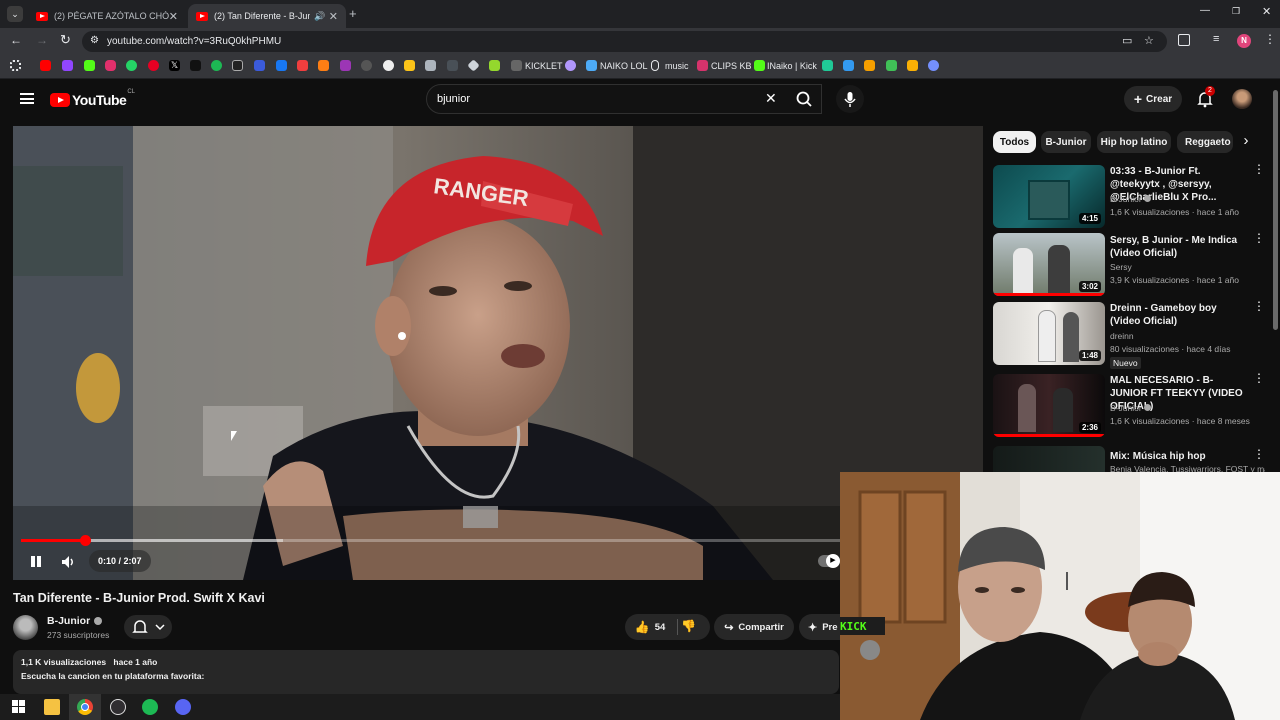  I want to click on media-control-icon: ≡, so click(1216, 39).